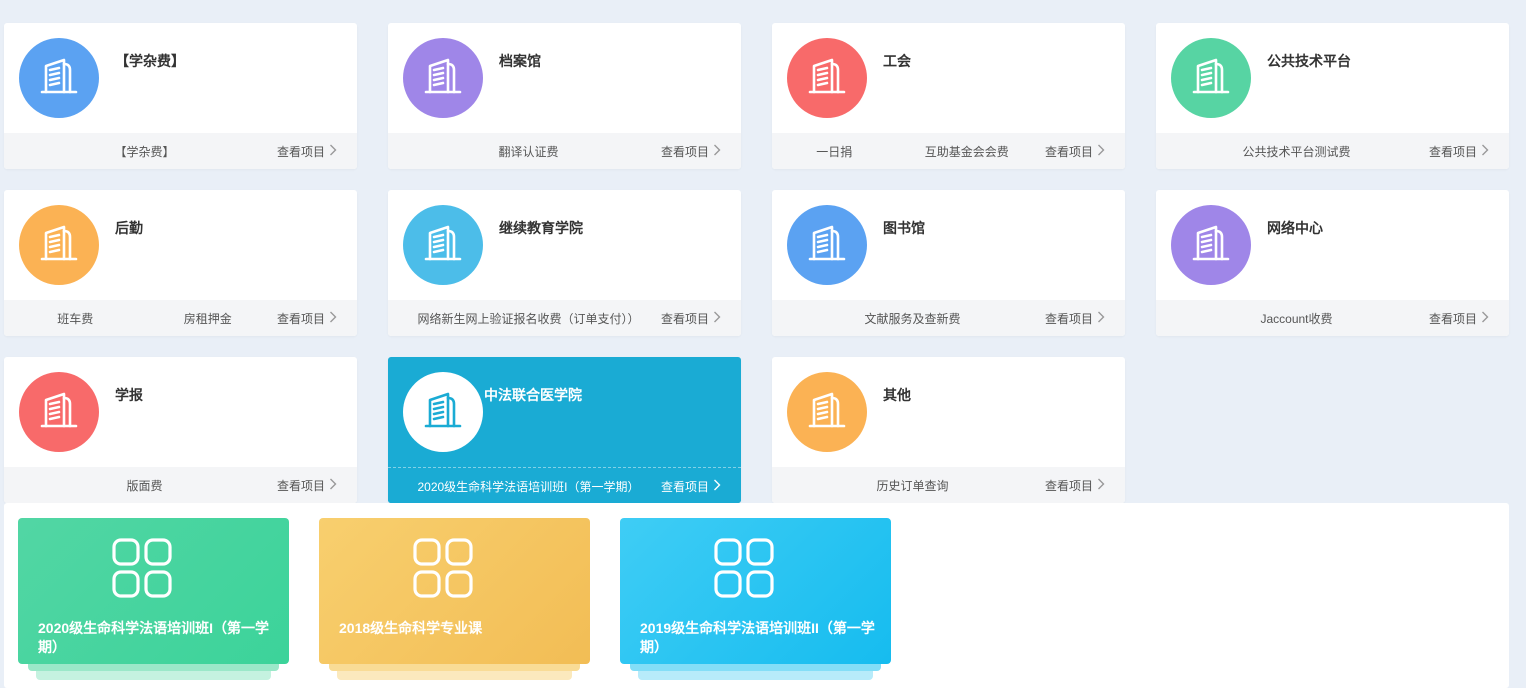 The width and height of the screenshot is (1526, 688). I want to click on department-title: 后勤, so click(129, 228).